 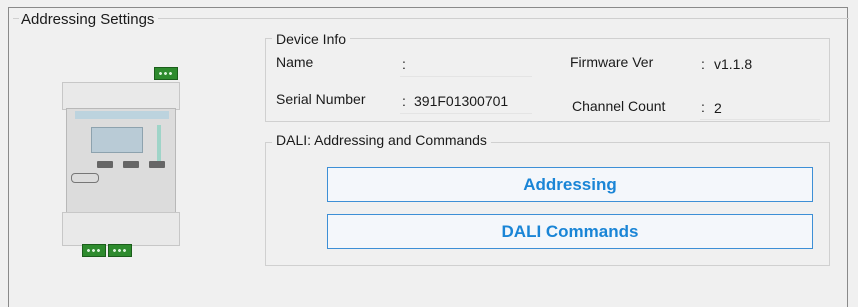 I want to click on firmware-value: v1.1.8, so click(x=733, y=64).